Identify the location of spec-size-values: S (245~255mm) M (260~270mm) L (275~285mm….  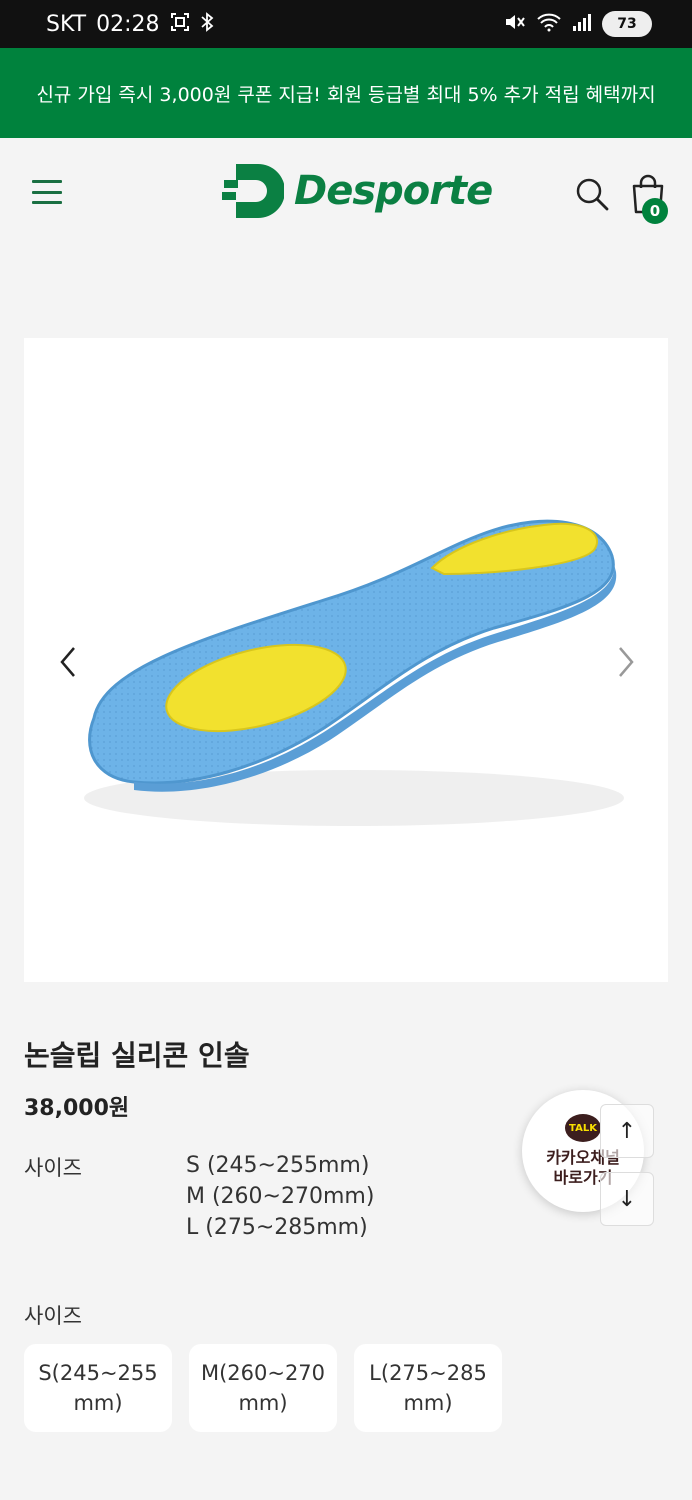
(280, 1196).